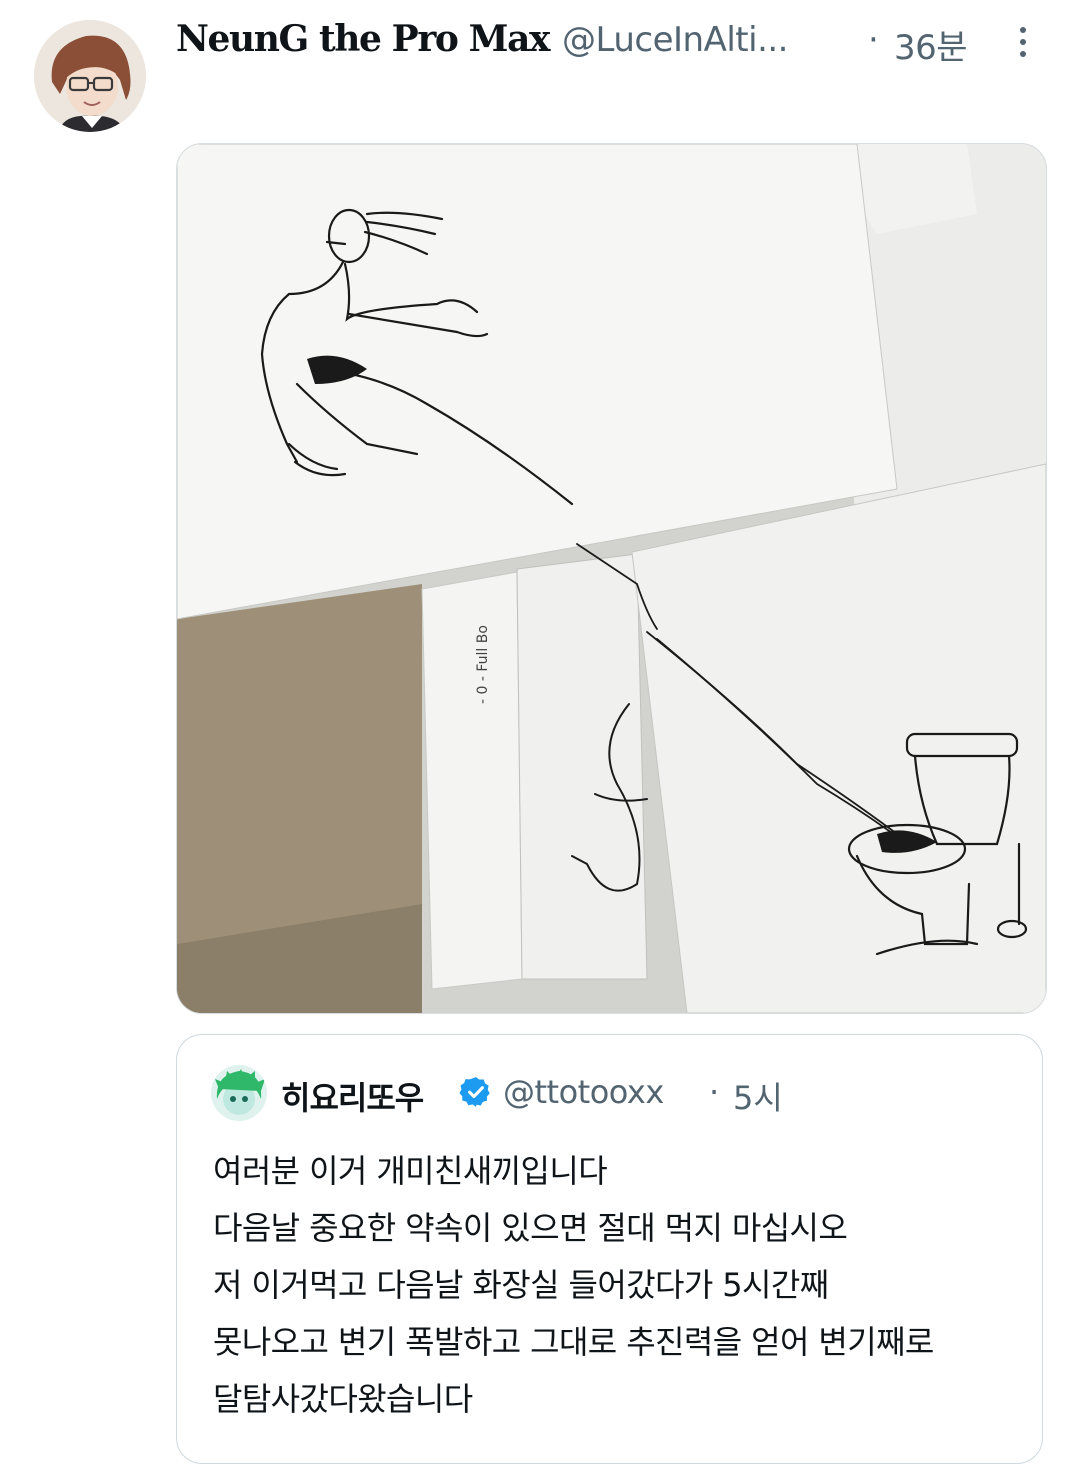 The height and width of the screenshot is (1472, 1080). Describe the element at coordinates (530, 1228) in the screenshot. I see `quote-text-line: 다음날 중요한 약속이 있으면 절대 먹지 마십시오` at that location.